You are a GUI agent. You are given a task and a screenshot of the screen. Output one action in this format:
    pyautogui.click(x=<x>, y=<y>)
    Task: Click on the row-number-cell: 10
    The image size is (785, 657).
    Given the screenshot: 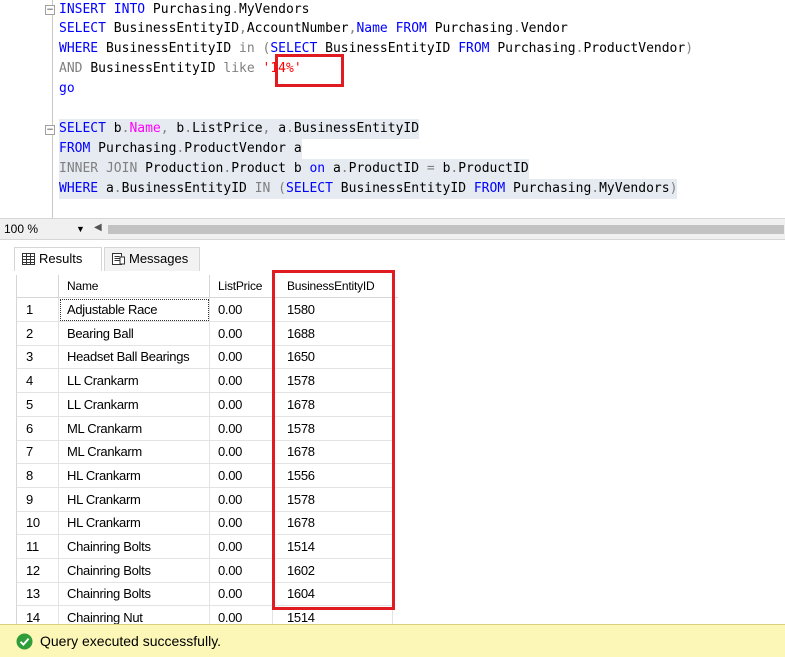 What is the action you would take?
    pyautogui.click(x=38, y=523)
    